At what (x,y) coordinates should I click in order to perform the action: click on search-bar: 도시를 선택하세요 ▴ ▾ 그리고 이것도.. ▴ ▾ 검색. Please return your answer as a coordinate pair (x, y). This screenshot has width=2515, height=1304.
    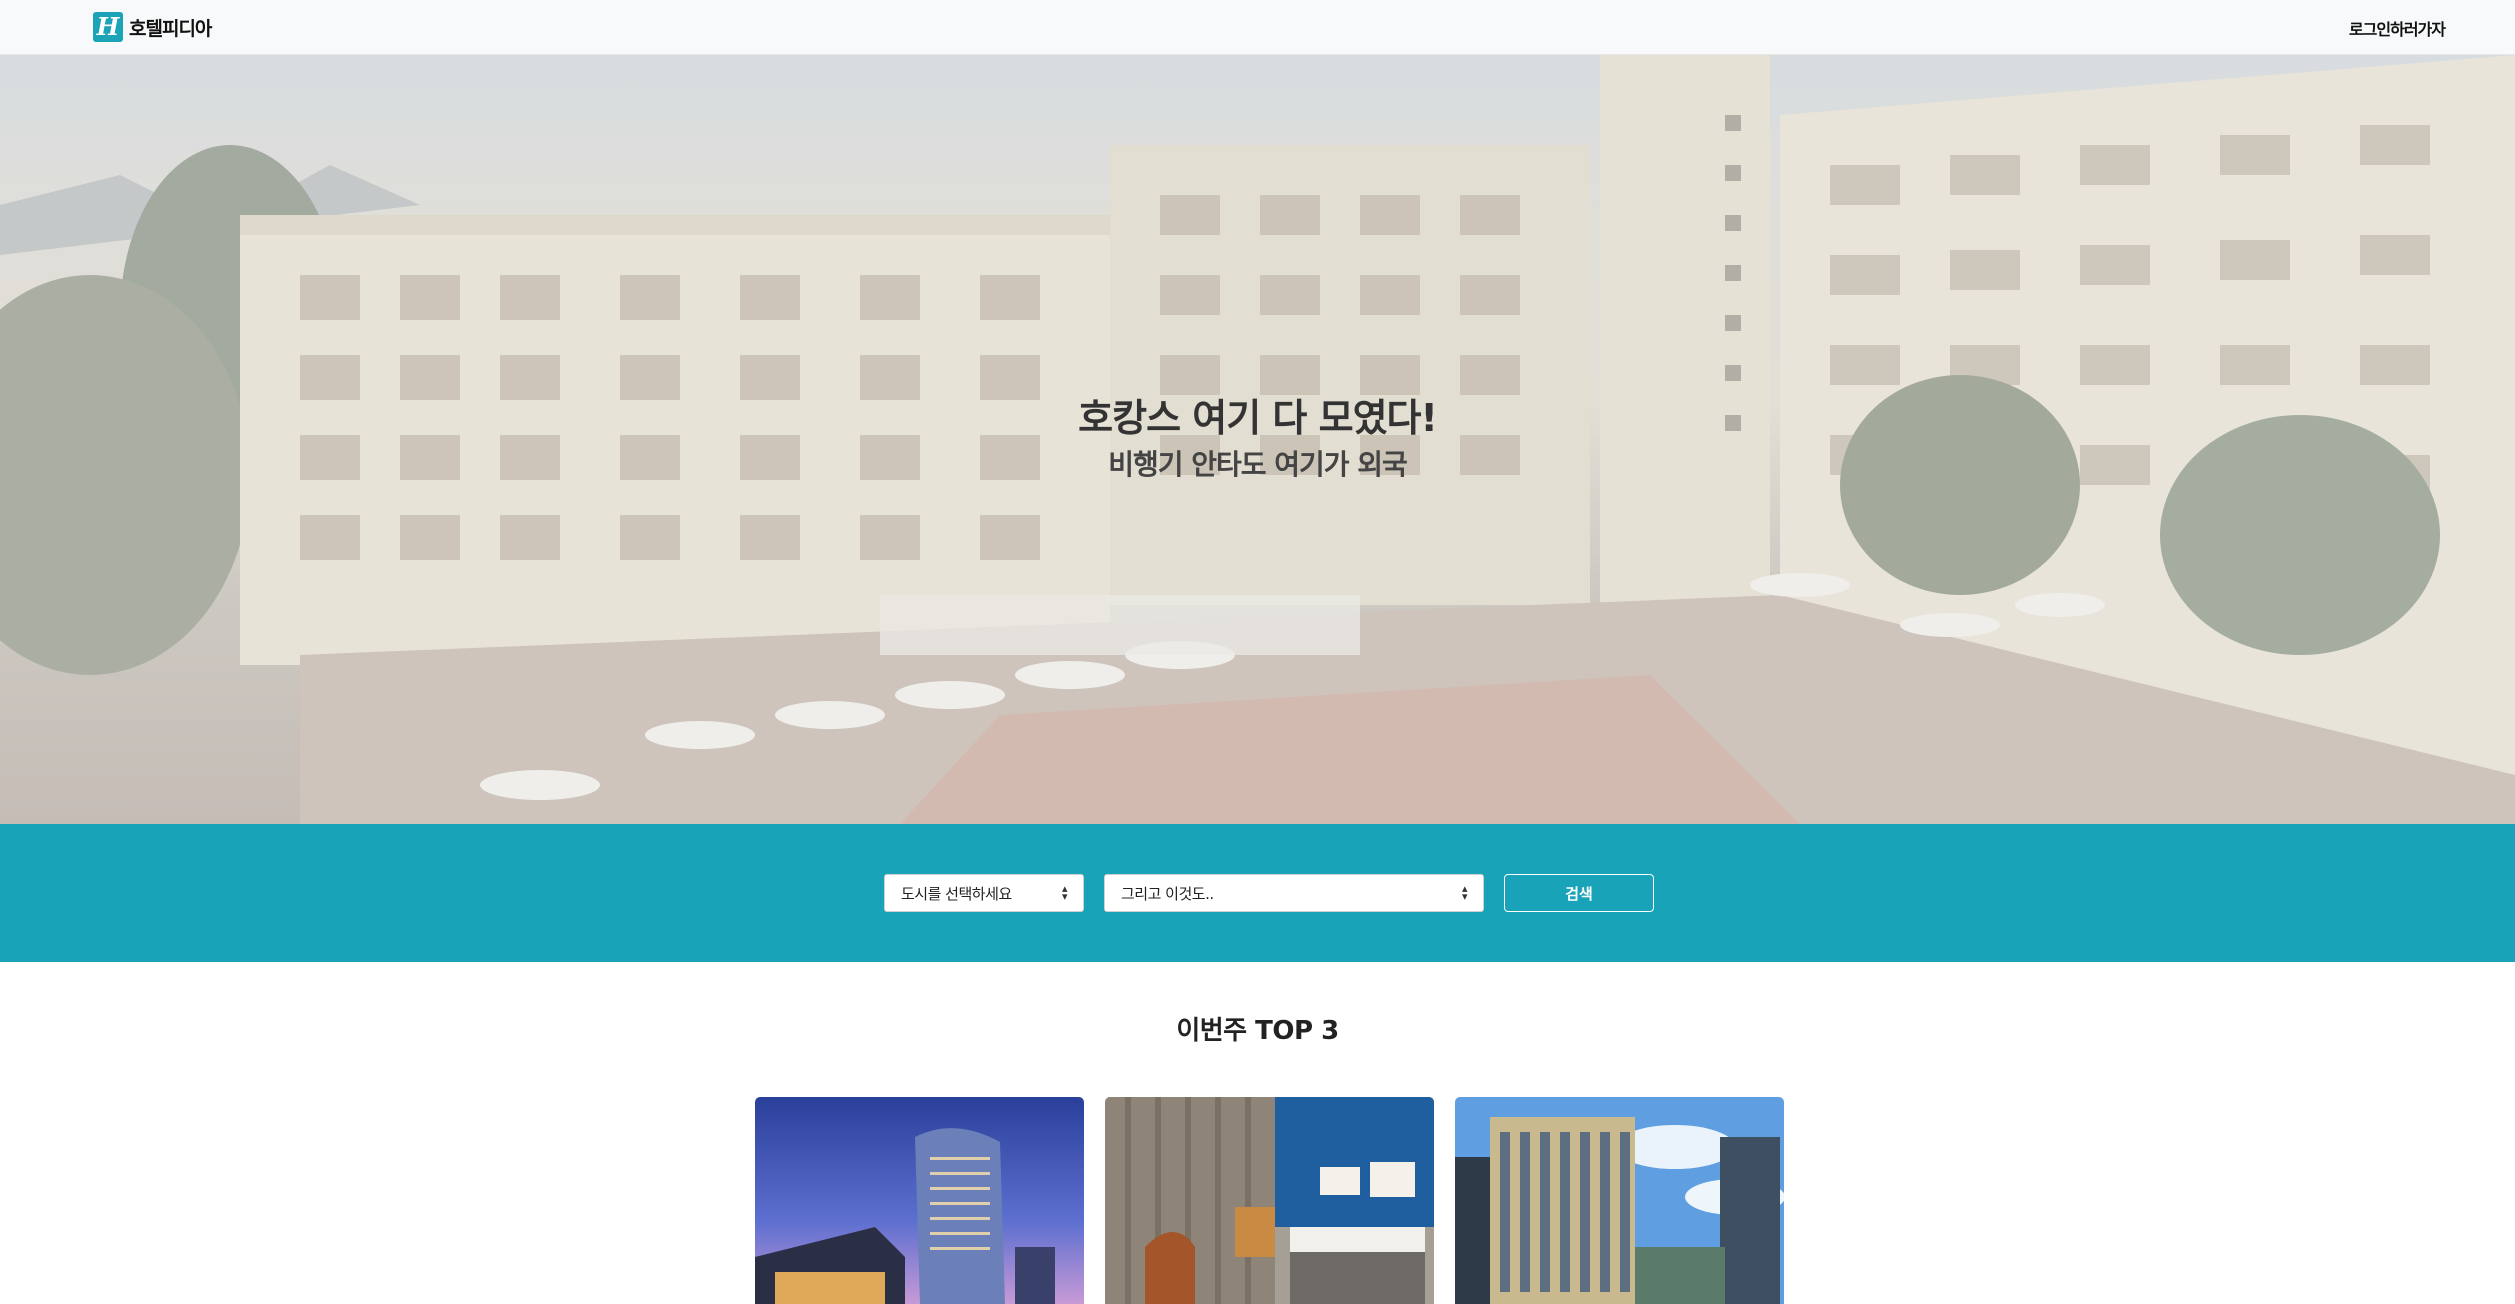
    Looking at the image, I should click on (1257, 893).